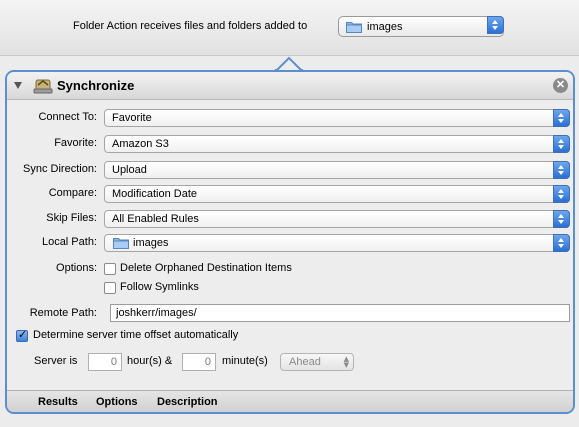 This screenshot has height=427, width=579. What do you see at coordinates (110, 269) in the screenshot?
I see `delete-orphaned-checkbox` at bounding box center [110, 269].